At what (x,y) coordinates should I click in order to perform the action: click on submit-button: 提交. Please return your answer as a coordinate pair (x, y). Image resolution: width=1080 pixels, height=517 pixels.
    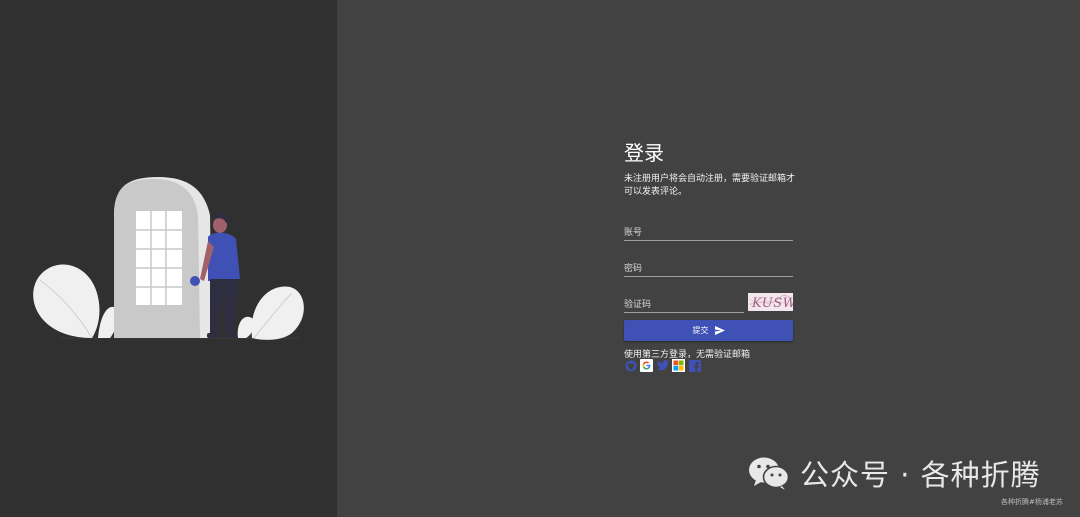
    Looking at the image, I should click on (708, 330).